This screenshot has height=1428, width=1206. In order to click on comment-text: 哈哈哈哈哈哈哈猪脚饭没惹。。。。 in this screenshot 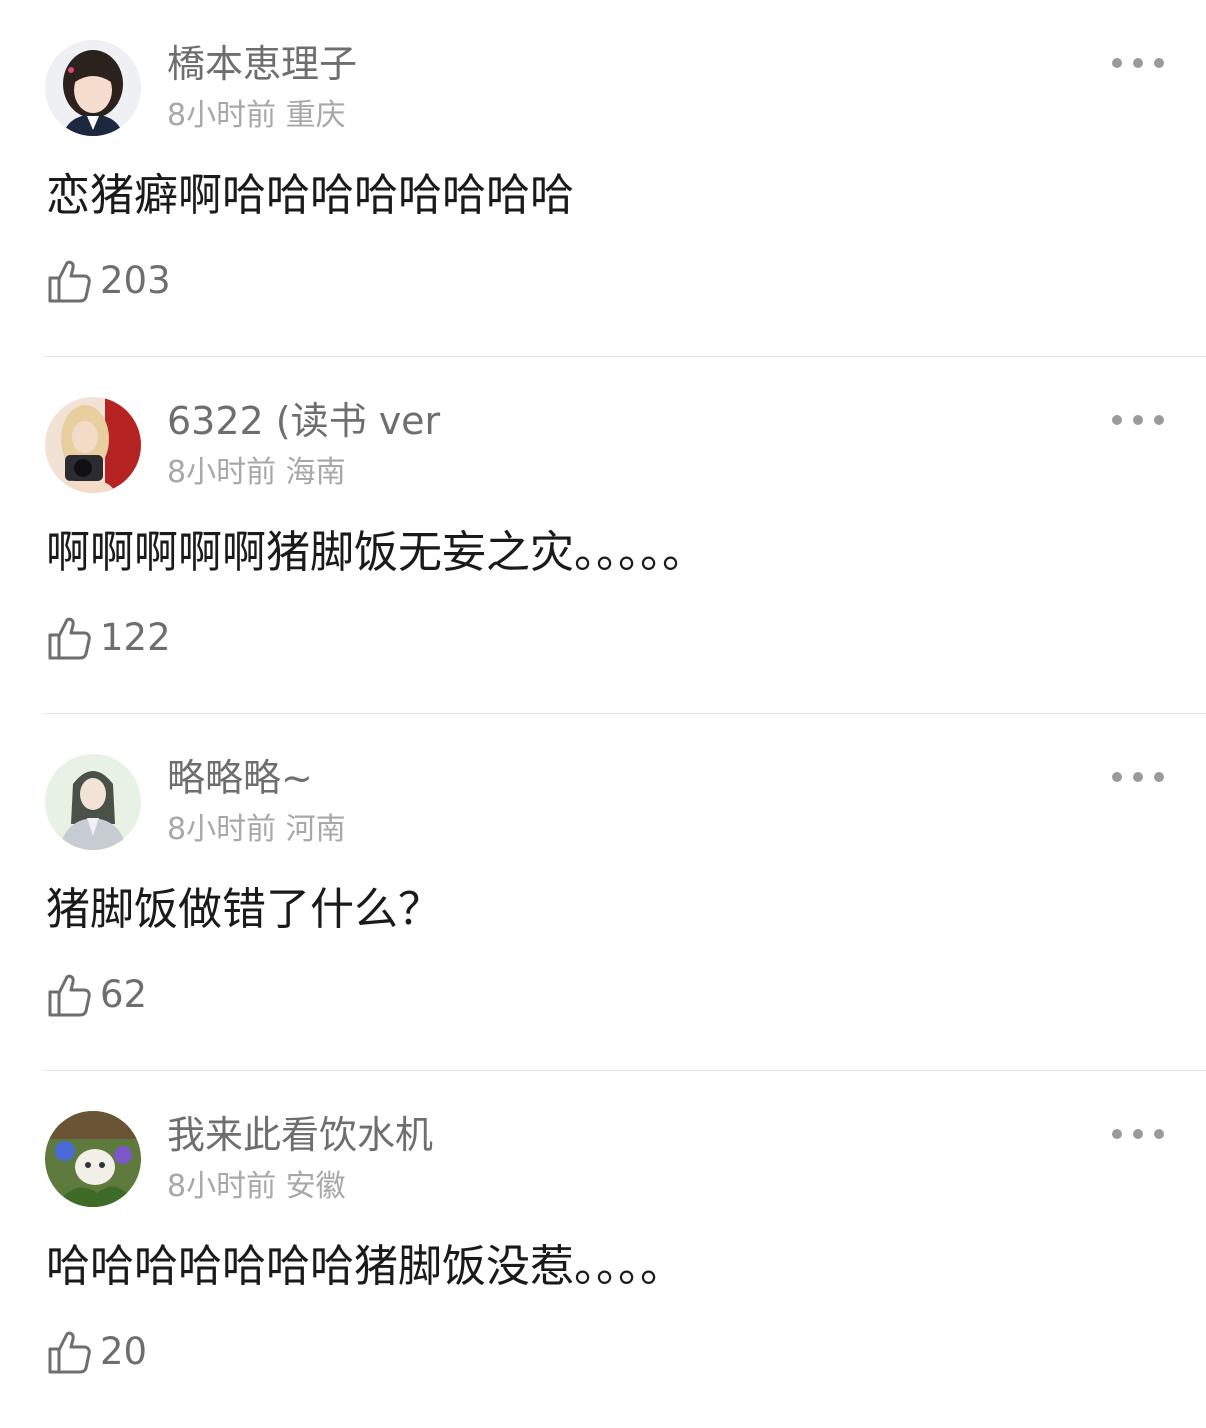, I will do `click(365, 1266)`.